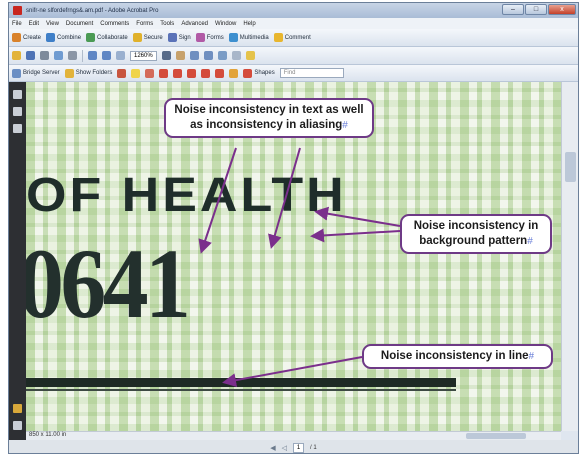  Describe the element at coordinates (222, 55) in the screenshot. I see `rotate-icon` at that location.